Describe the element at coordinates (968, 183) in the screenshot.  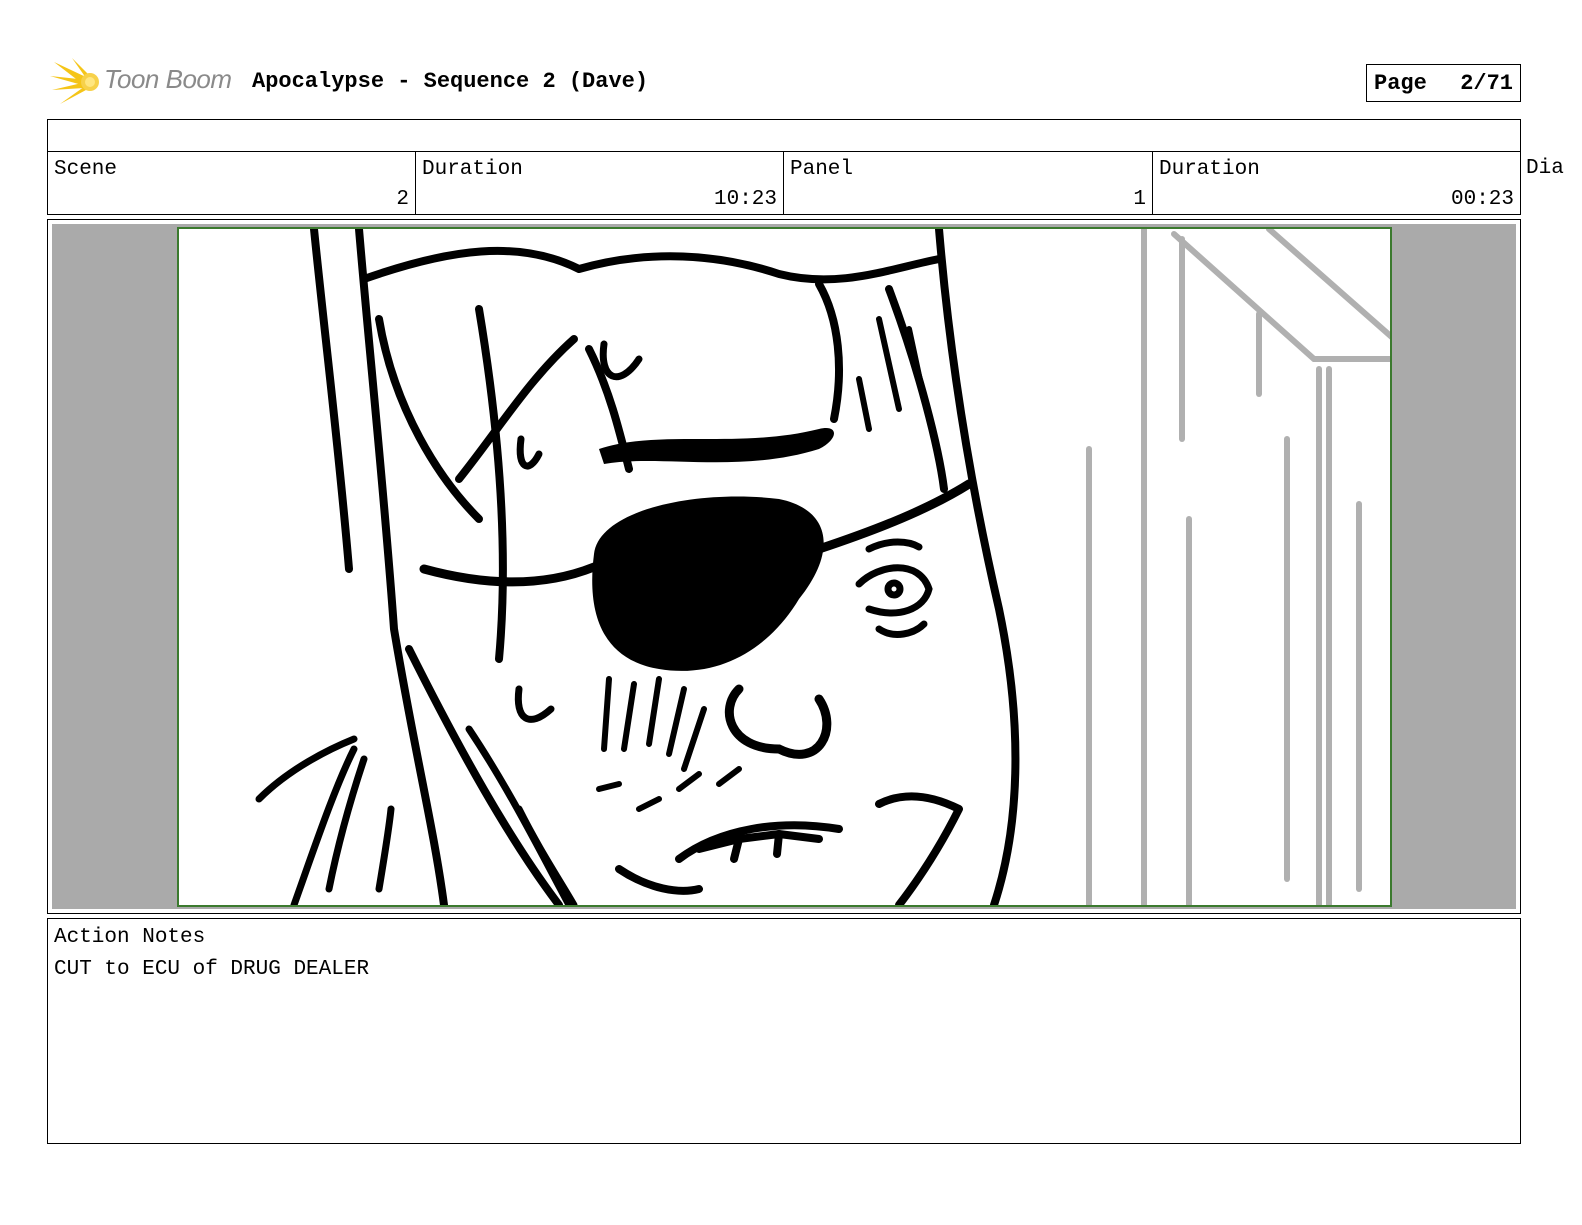
I see `panel-cell: Panel 1` at that location.